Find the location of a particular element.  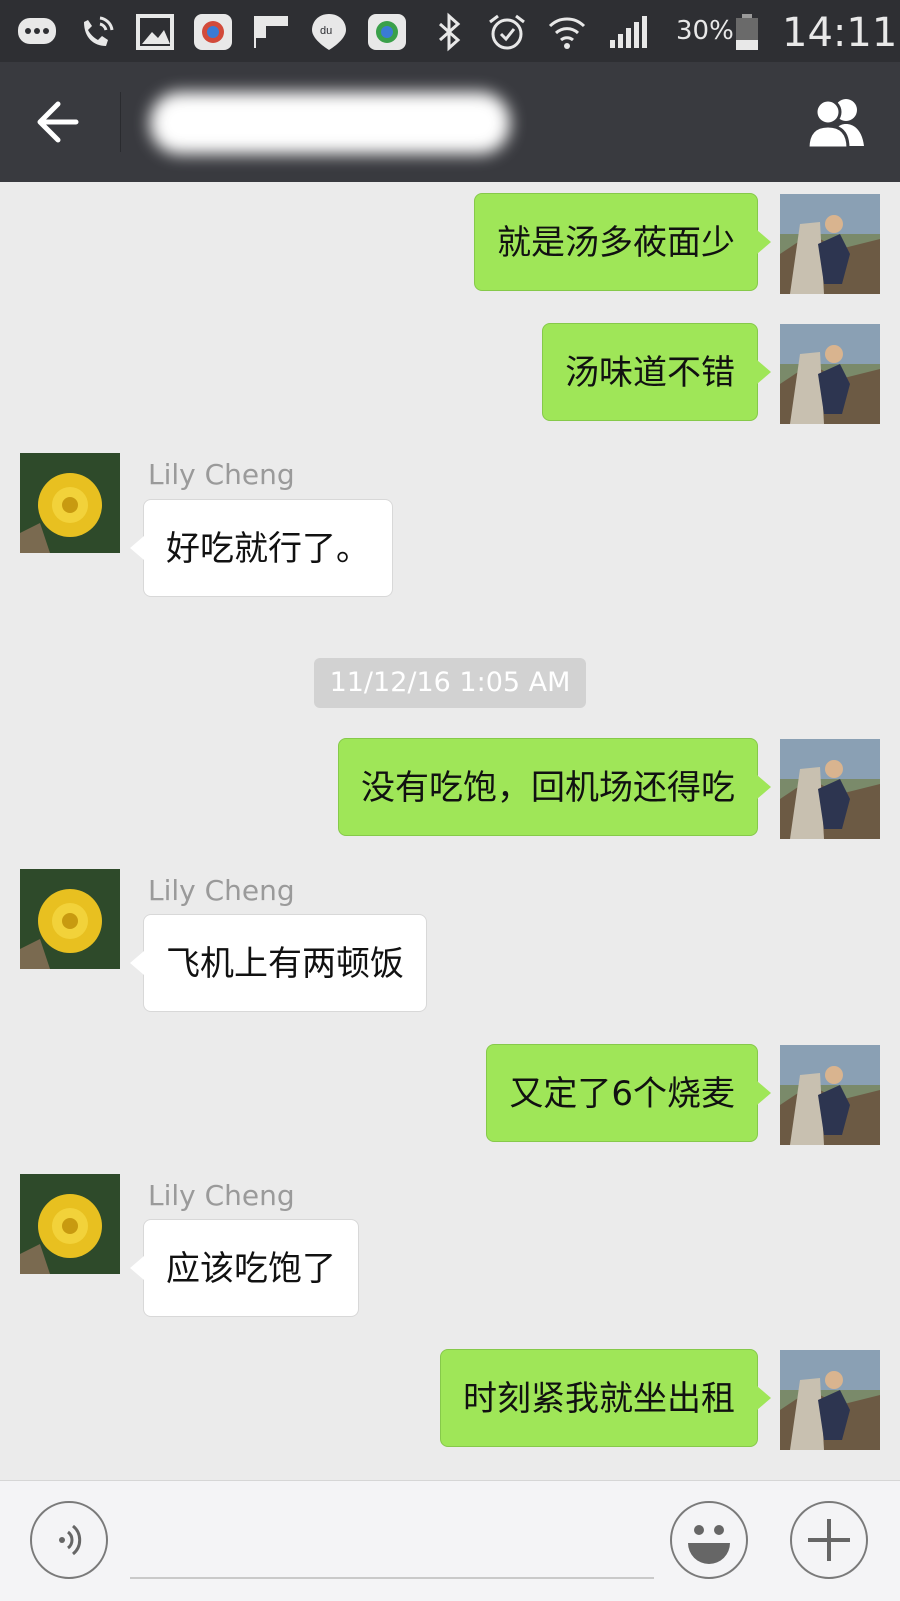

plus-icon is located at coordinates (829, 1540).